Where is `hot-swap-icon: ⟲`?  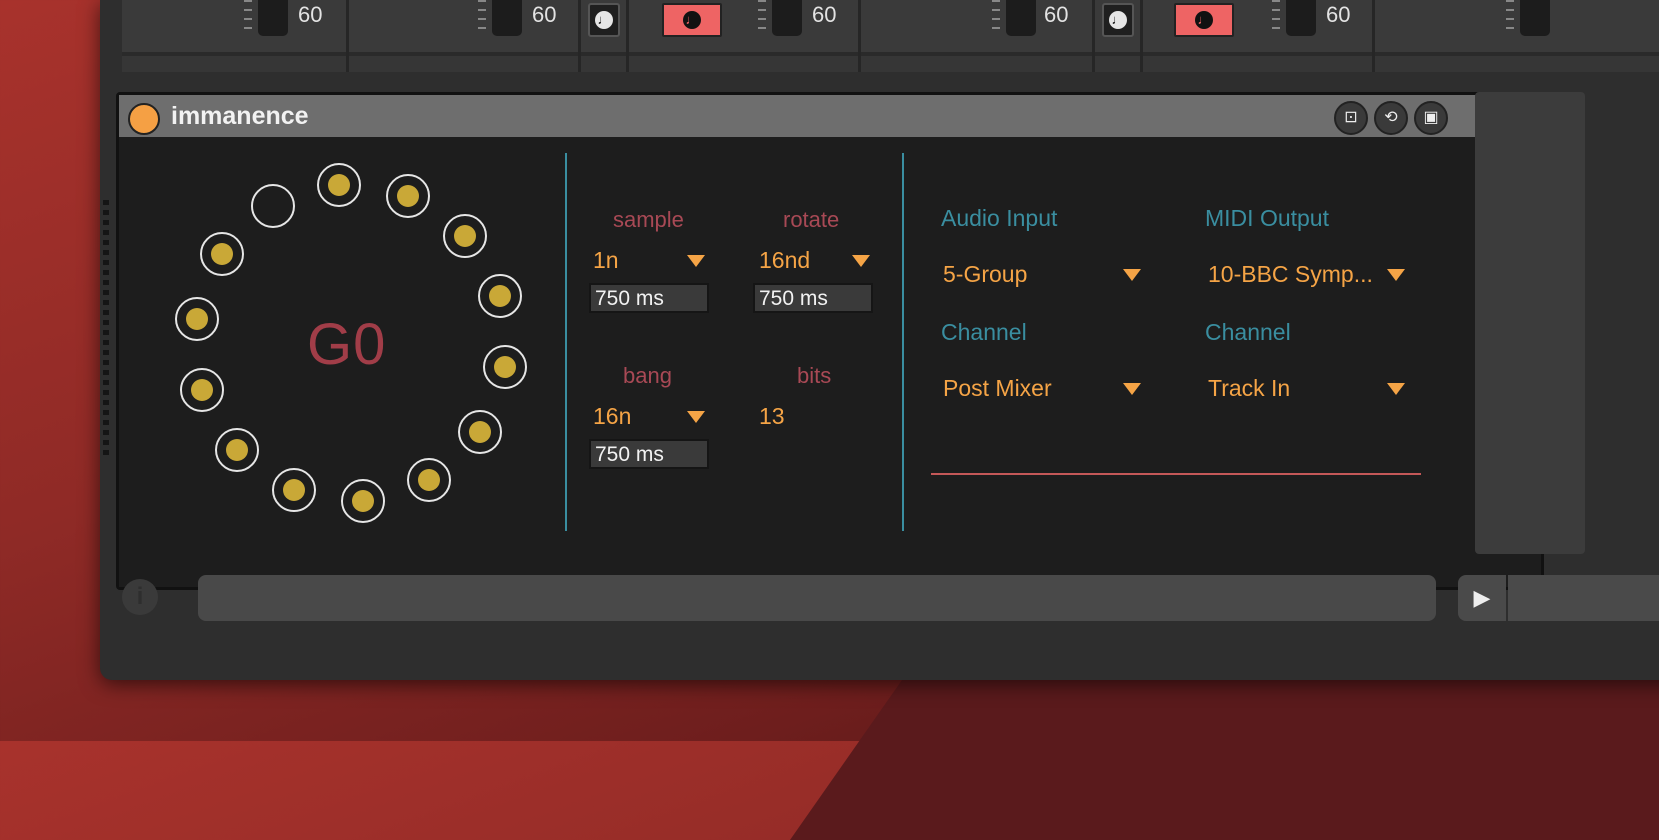
hot-swap-icon: ⟲ is located at coordinates (1391, 118).